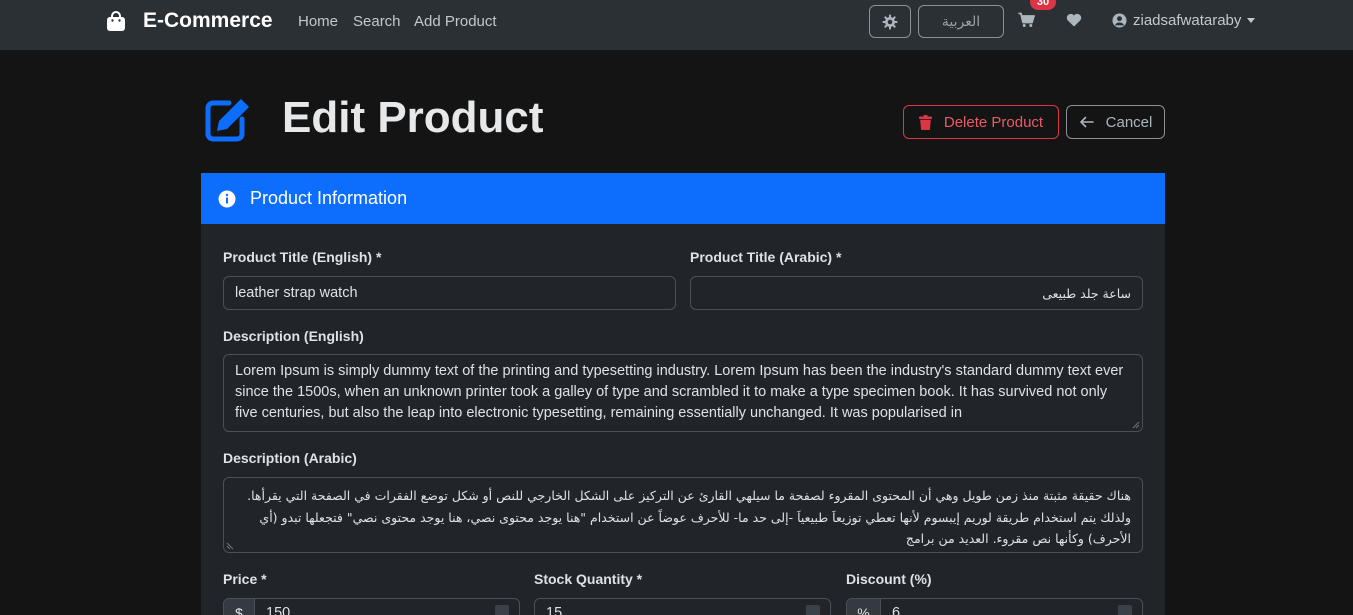  What do you see at coordinates (999, 607) in the screenshot?
I see `discount-input: 6` at bounding box center [999, 607].